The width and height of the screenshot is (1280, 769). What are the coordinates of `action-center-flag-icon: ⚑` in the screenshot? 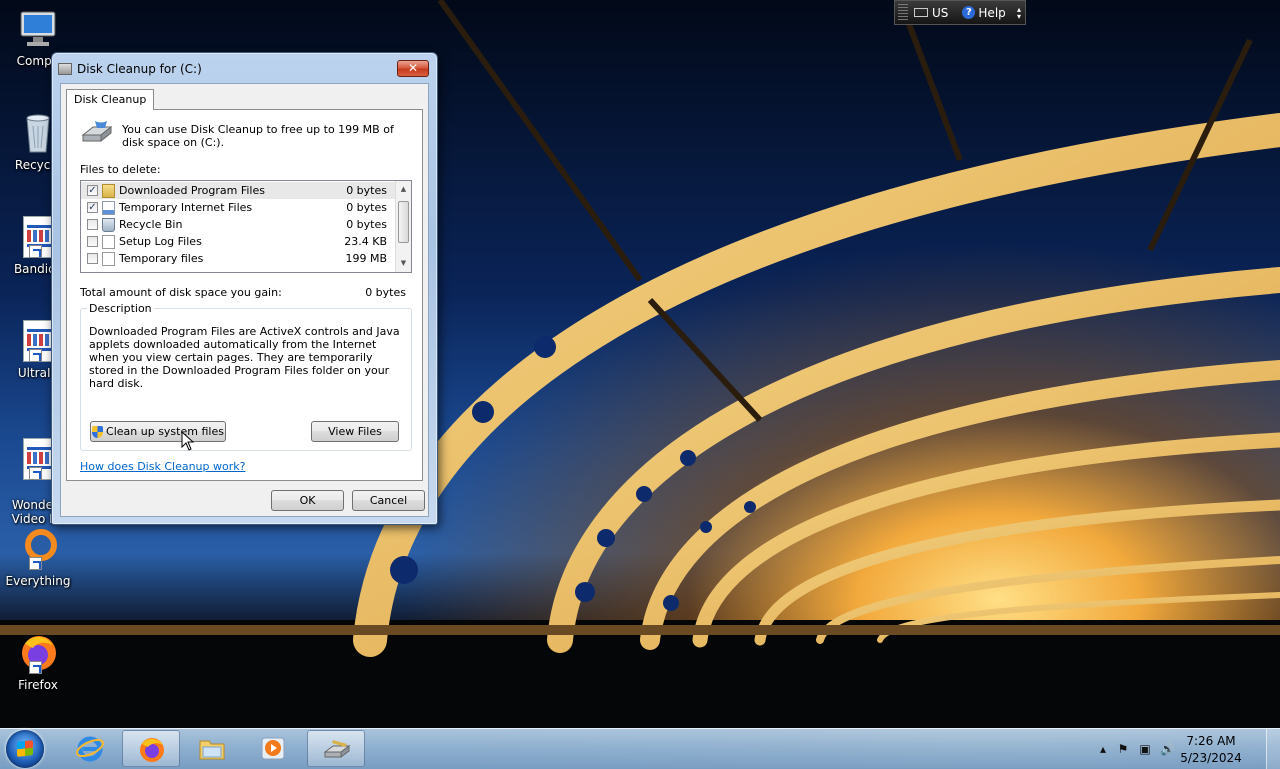 It's located at (1123, 749).